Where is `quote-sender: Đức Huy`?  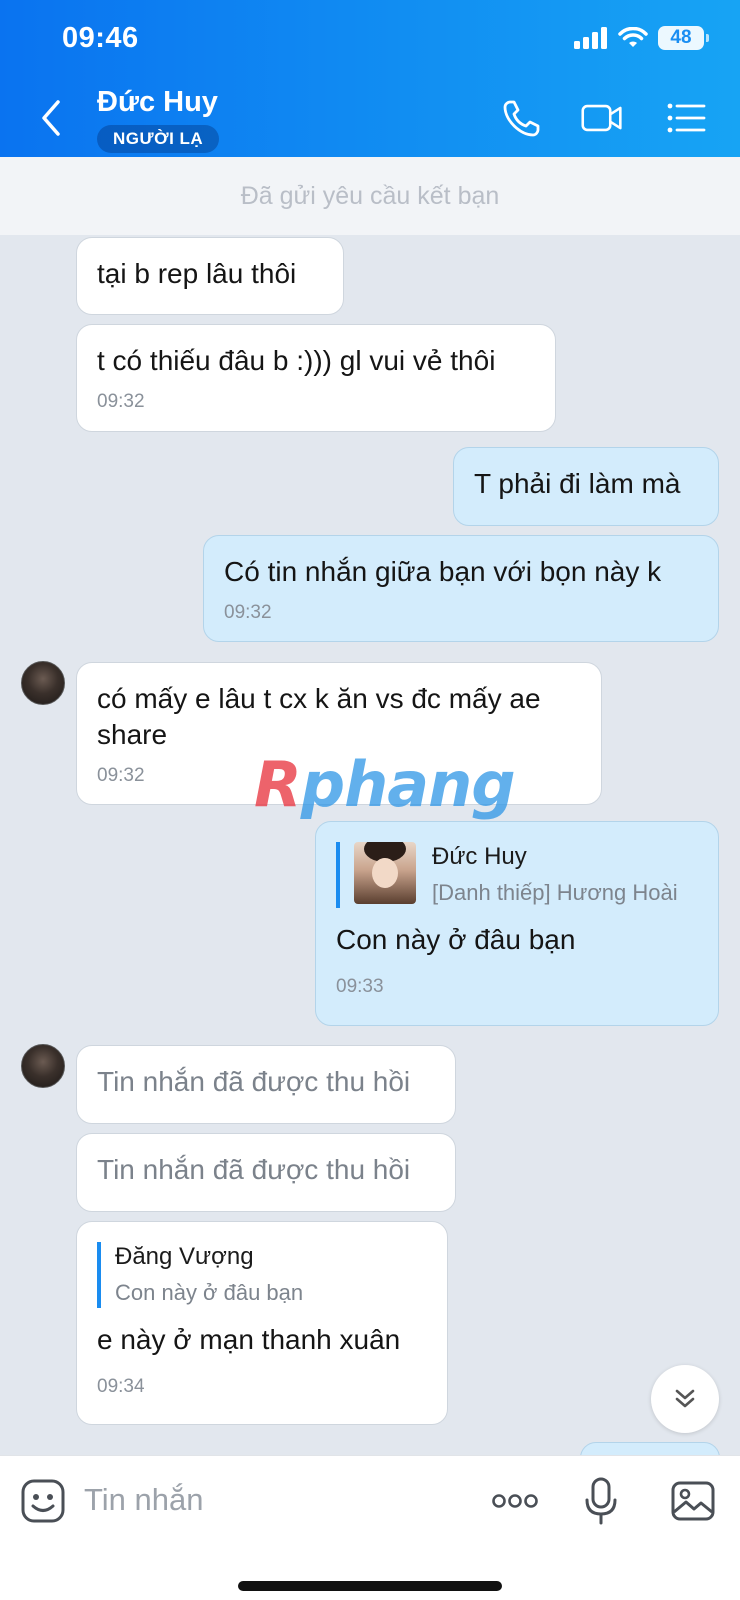
quote-sender: Đức Huy is located at coordinates (479, 856).